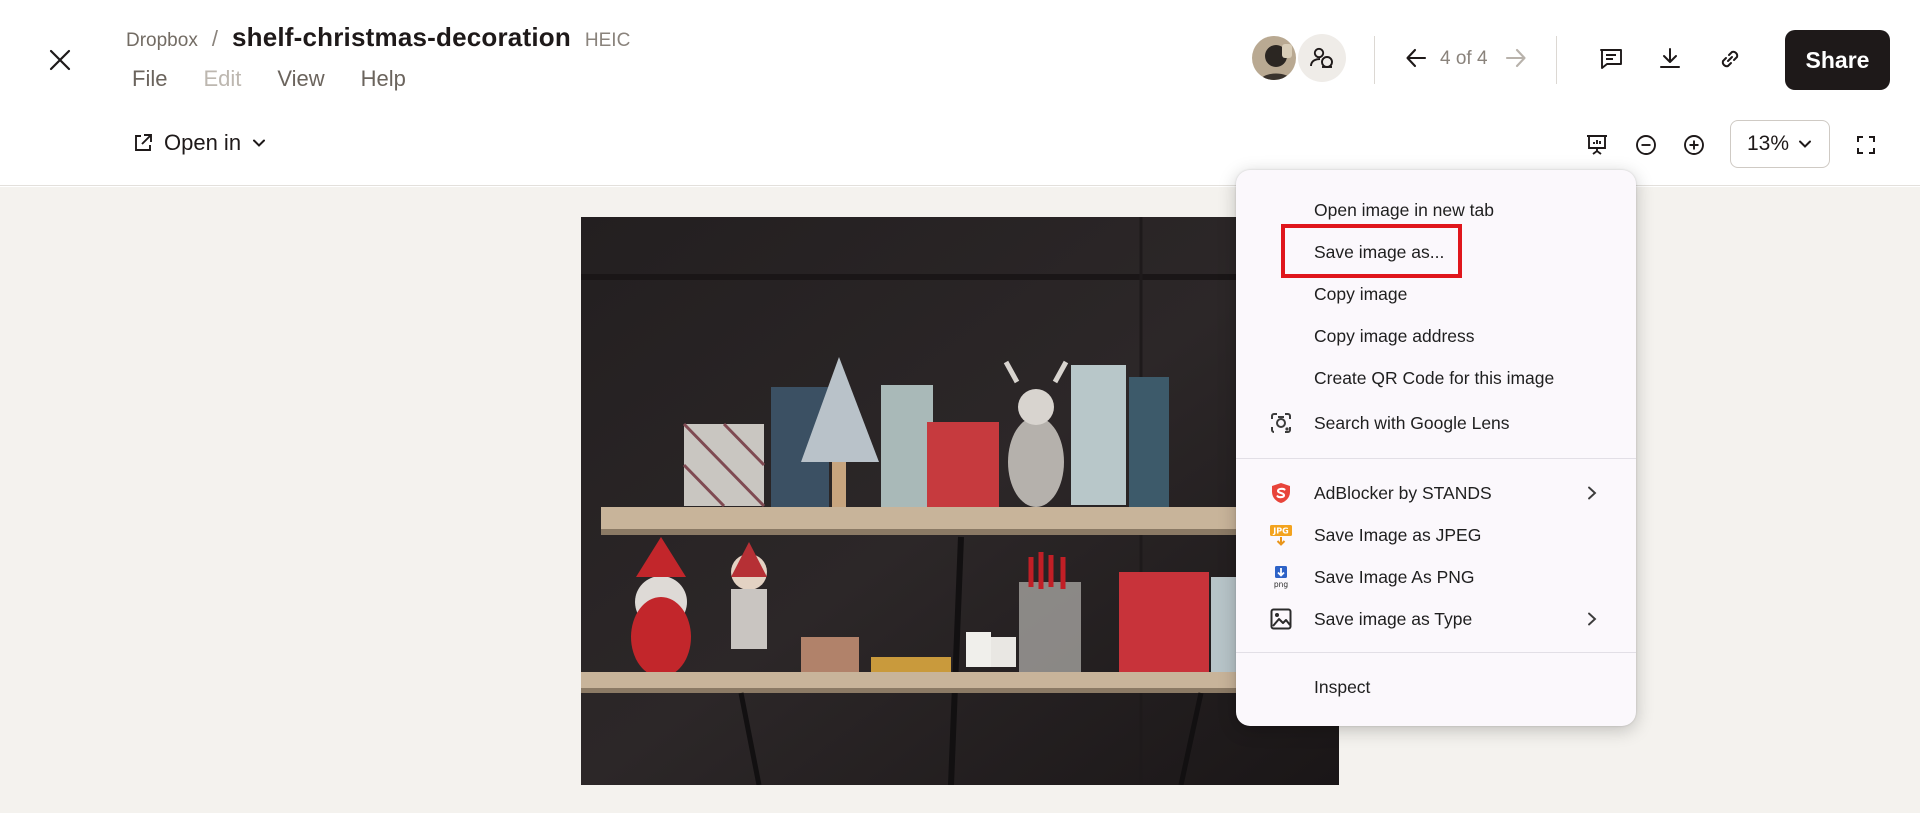  I want to click on jpg-icon: JPG, so click(1281, 535).